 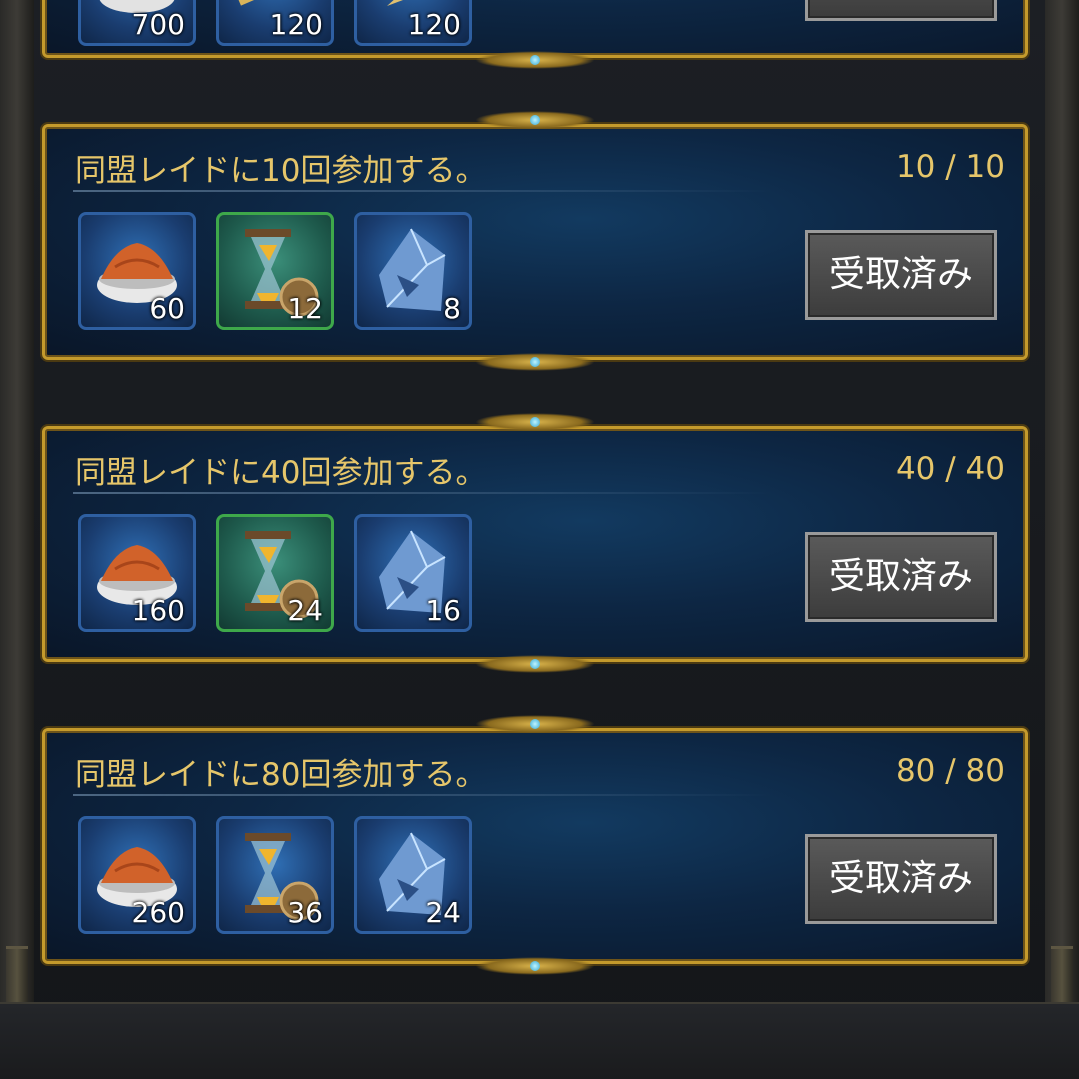 I want to click on reward-item: 60, so click(x=137, y=271).